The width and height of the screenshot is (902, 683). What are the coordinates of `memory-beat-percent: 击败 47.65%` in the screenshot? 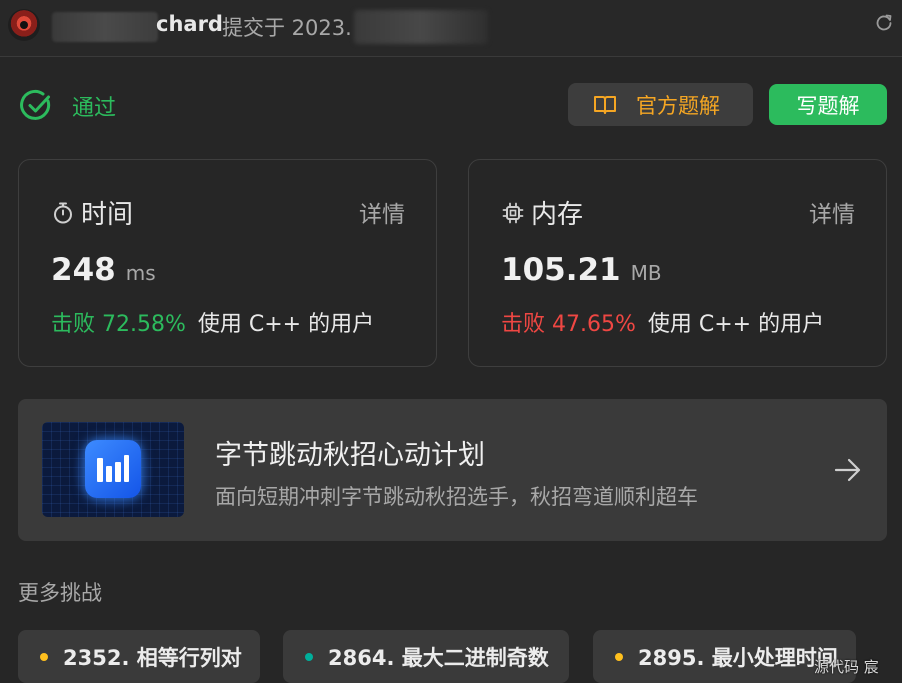 It's located at (568, 324).